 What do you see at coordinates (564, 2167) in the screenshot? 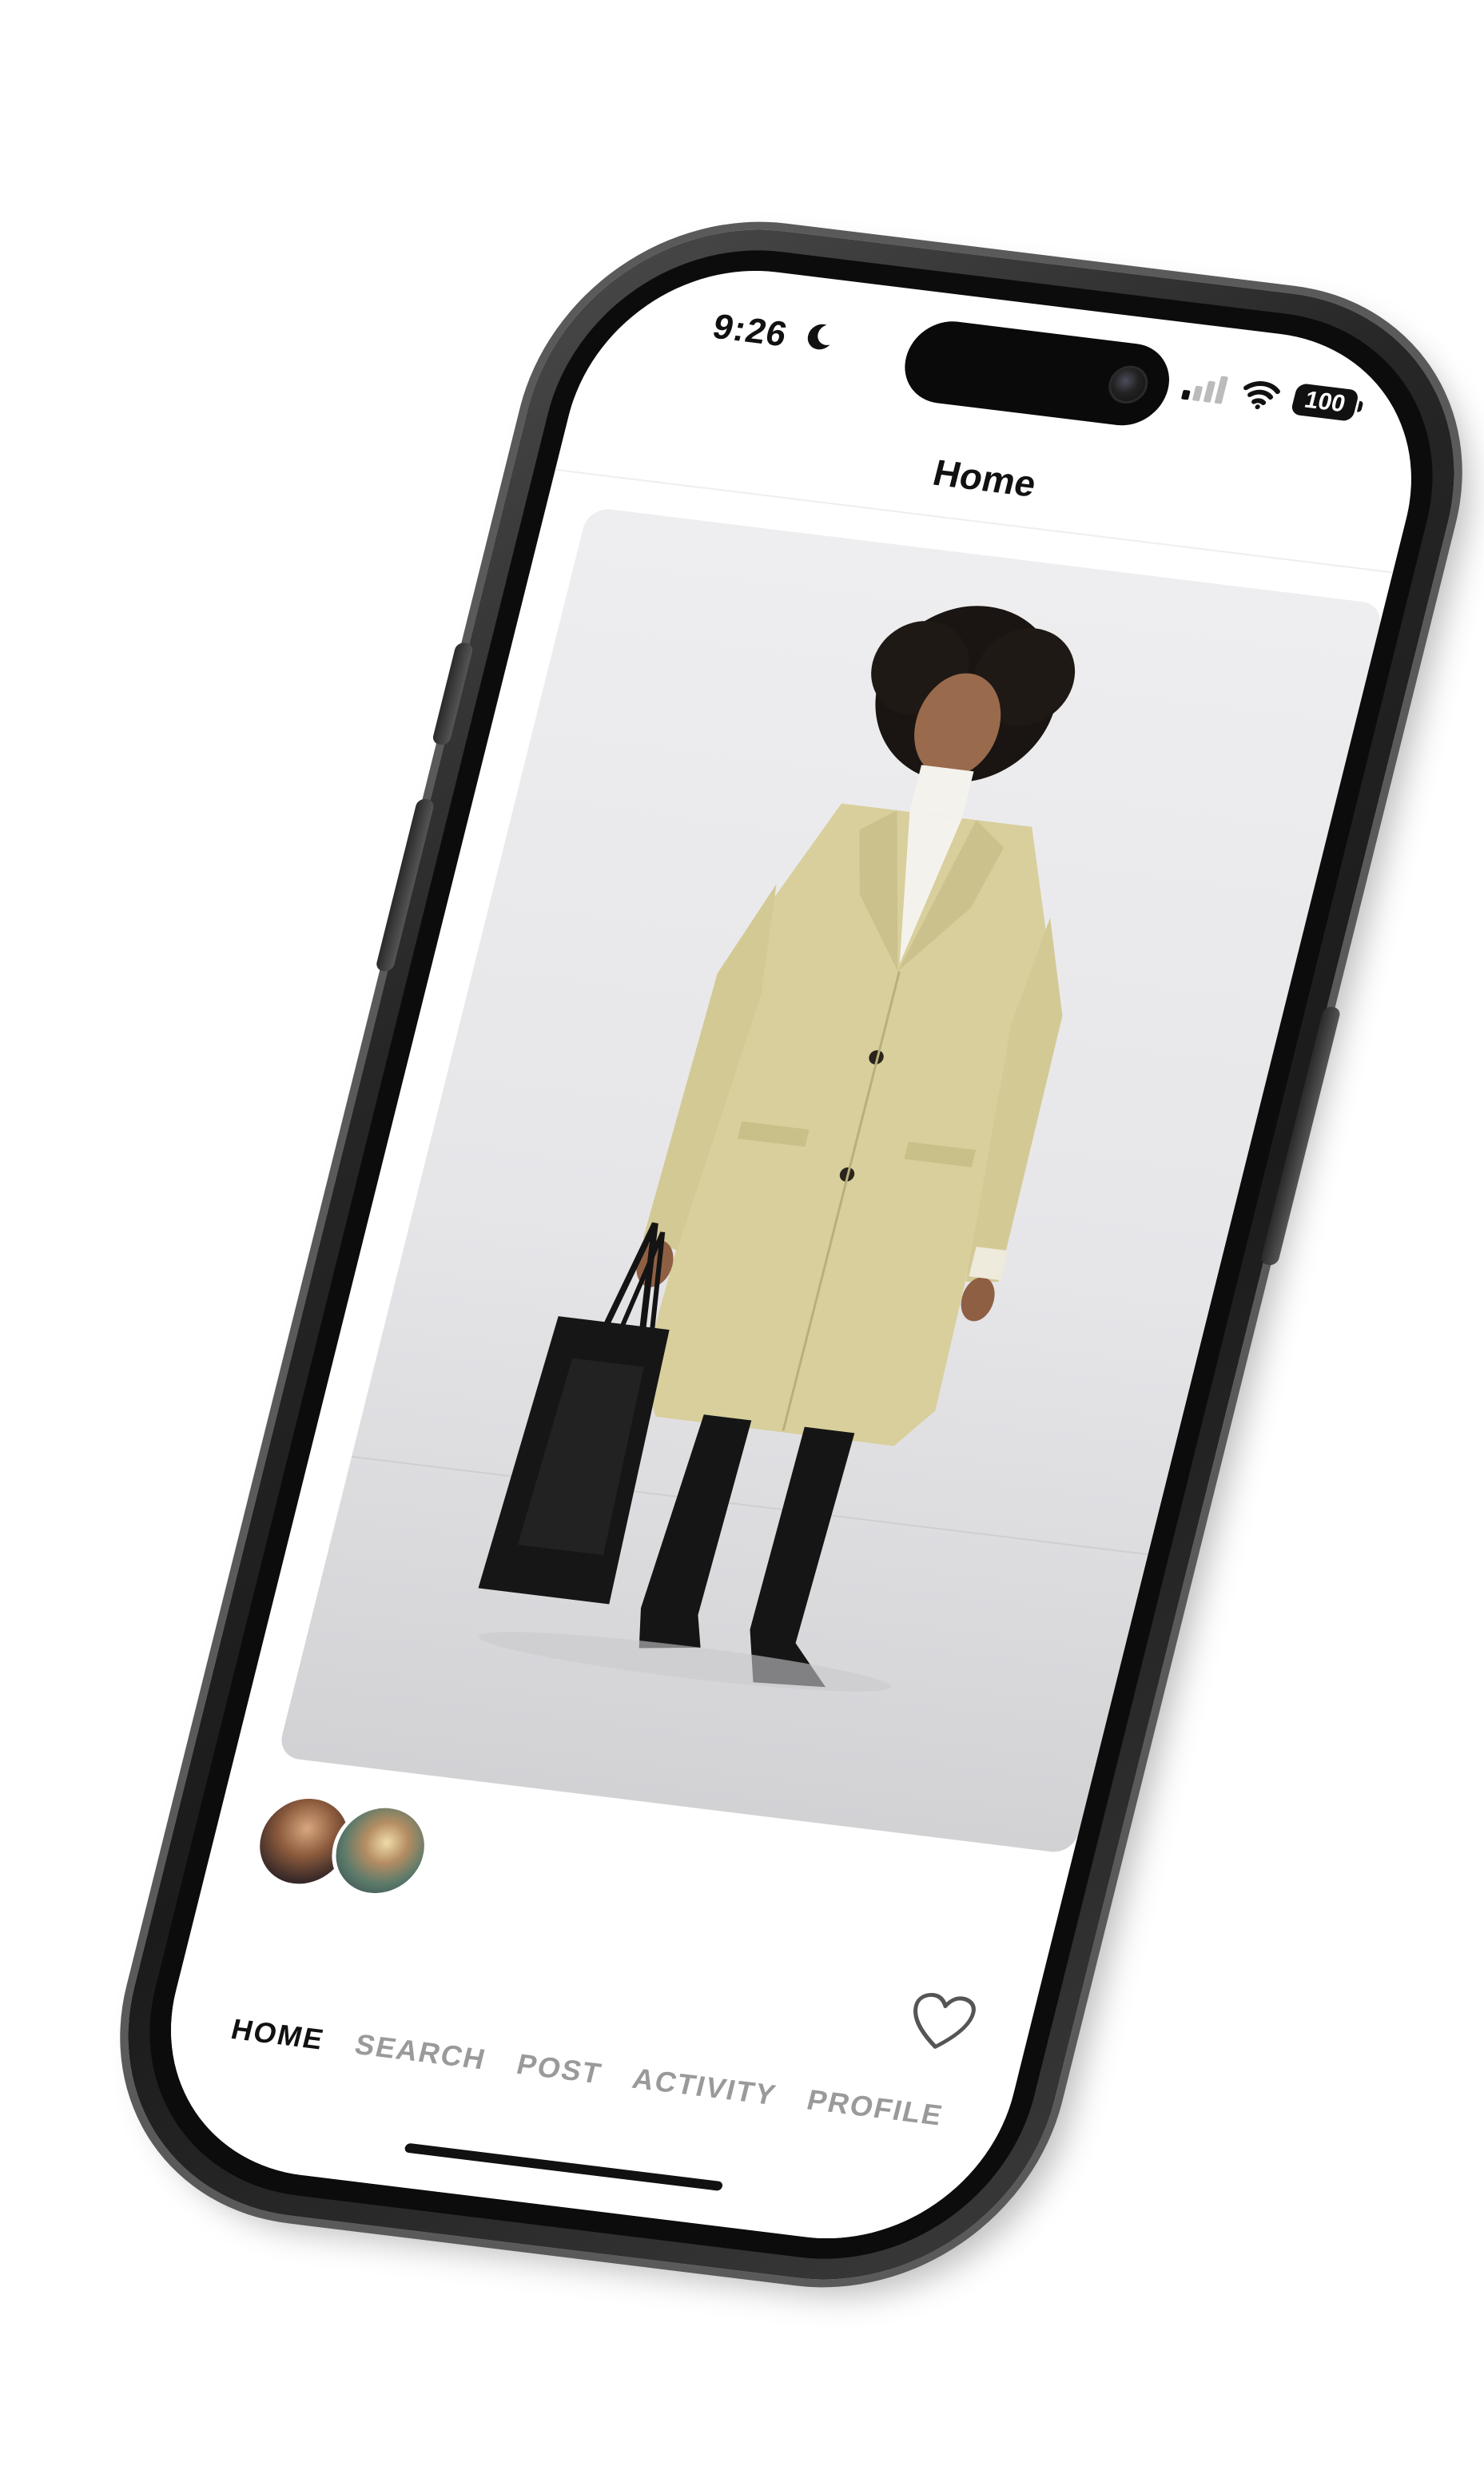
I see `home-indicator` at bounding box center [564, 2167].